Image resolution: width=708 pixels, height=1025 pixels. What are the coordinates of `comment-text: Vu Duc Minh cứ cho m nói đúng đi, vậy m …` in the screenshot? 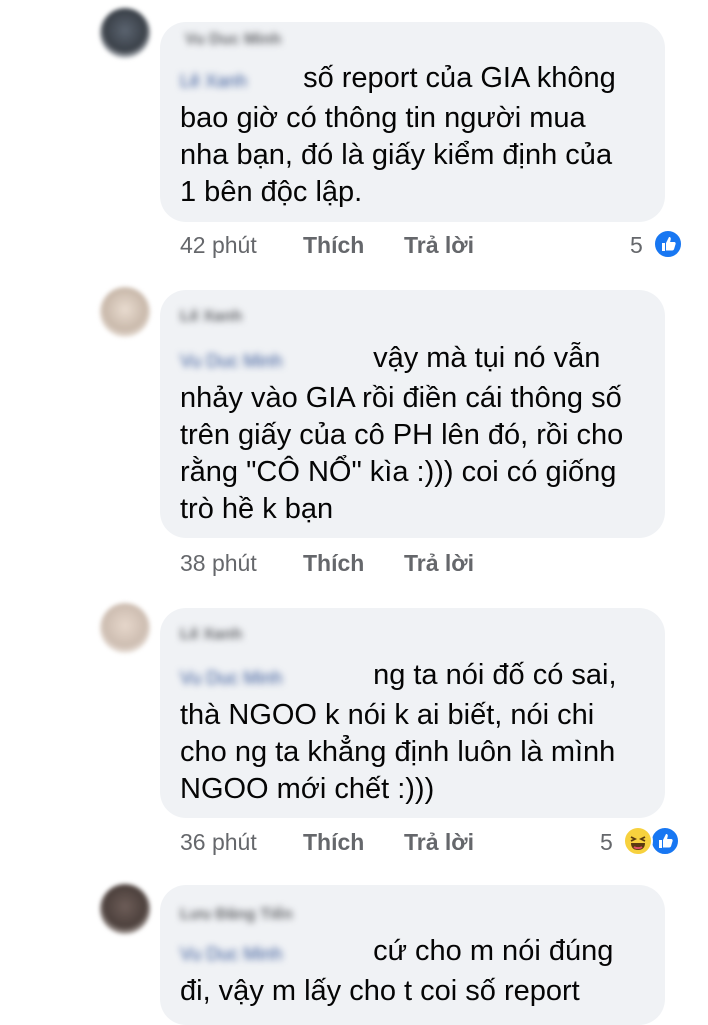 It's located at (396, 971).